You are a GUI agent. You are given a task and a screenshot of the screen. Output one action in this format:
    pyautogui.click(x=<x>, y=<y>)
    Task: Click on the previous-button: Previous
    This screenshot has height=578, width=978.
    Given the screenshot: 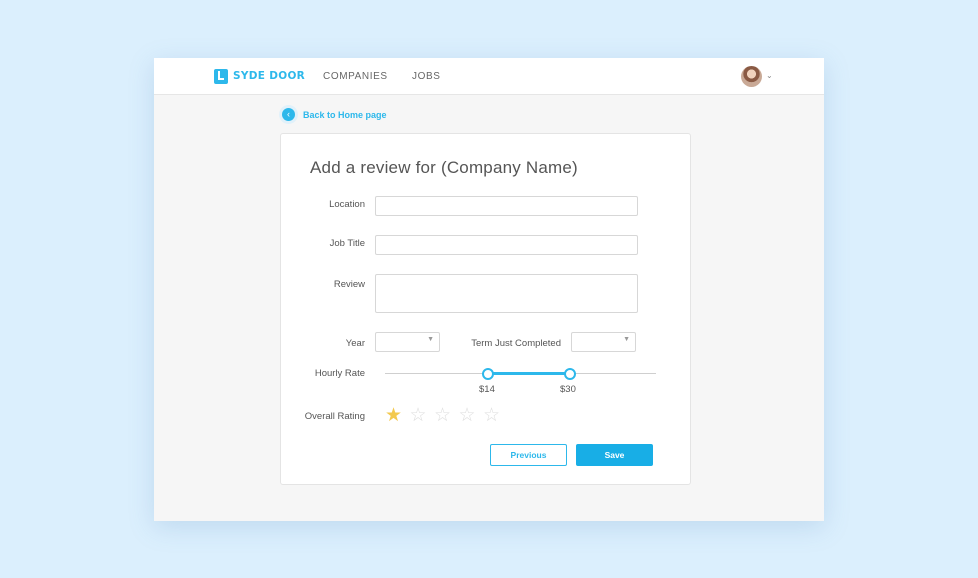 What is the action you would take?
    pyautogui.click(x=528, y=455)
    